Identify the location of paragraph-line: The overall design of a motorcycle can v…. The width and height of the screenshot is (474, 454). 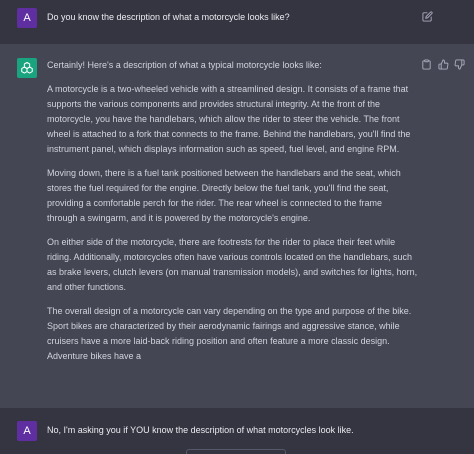
(229, 311).